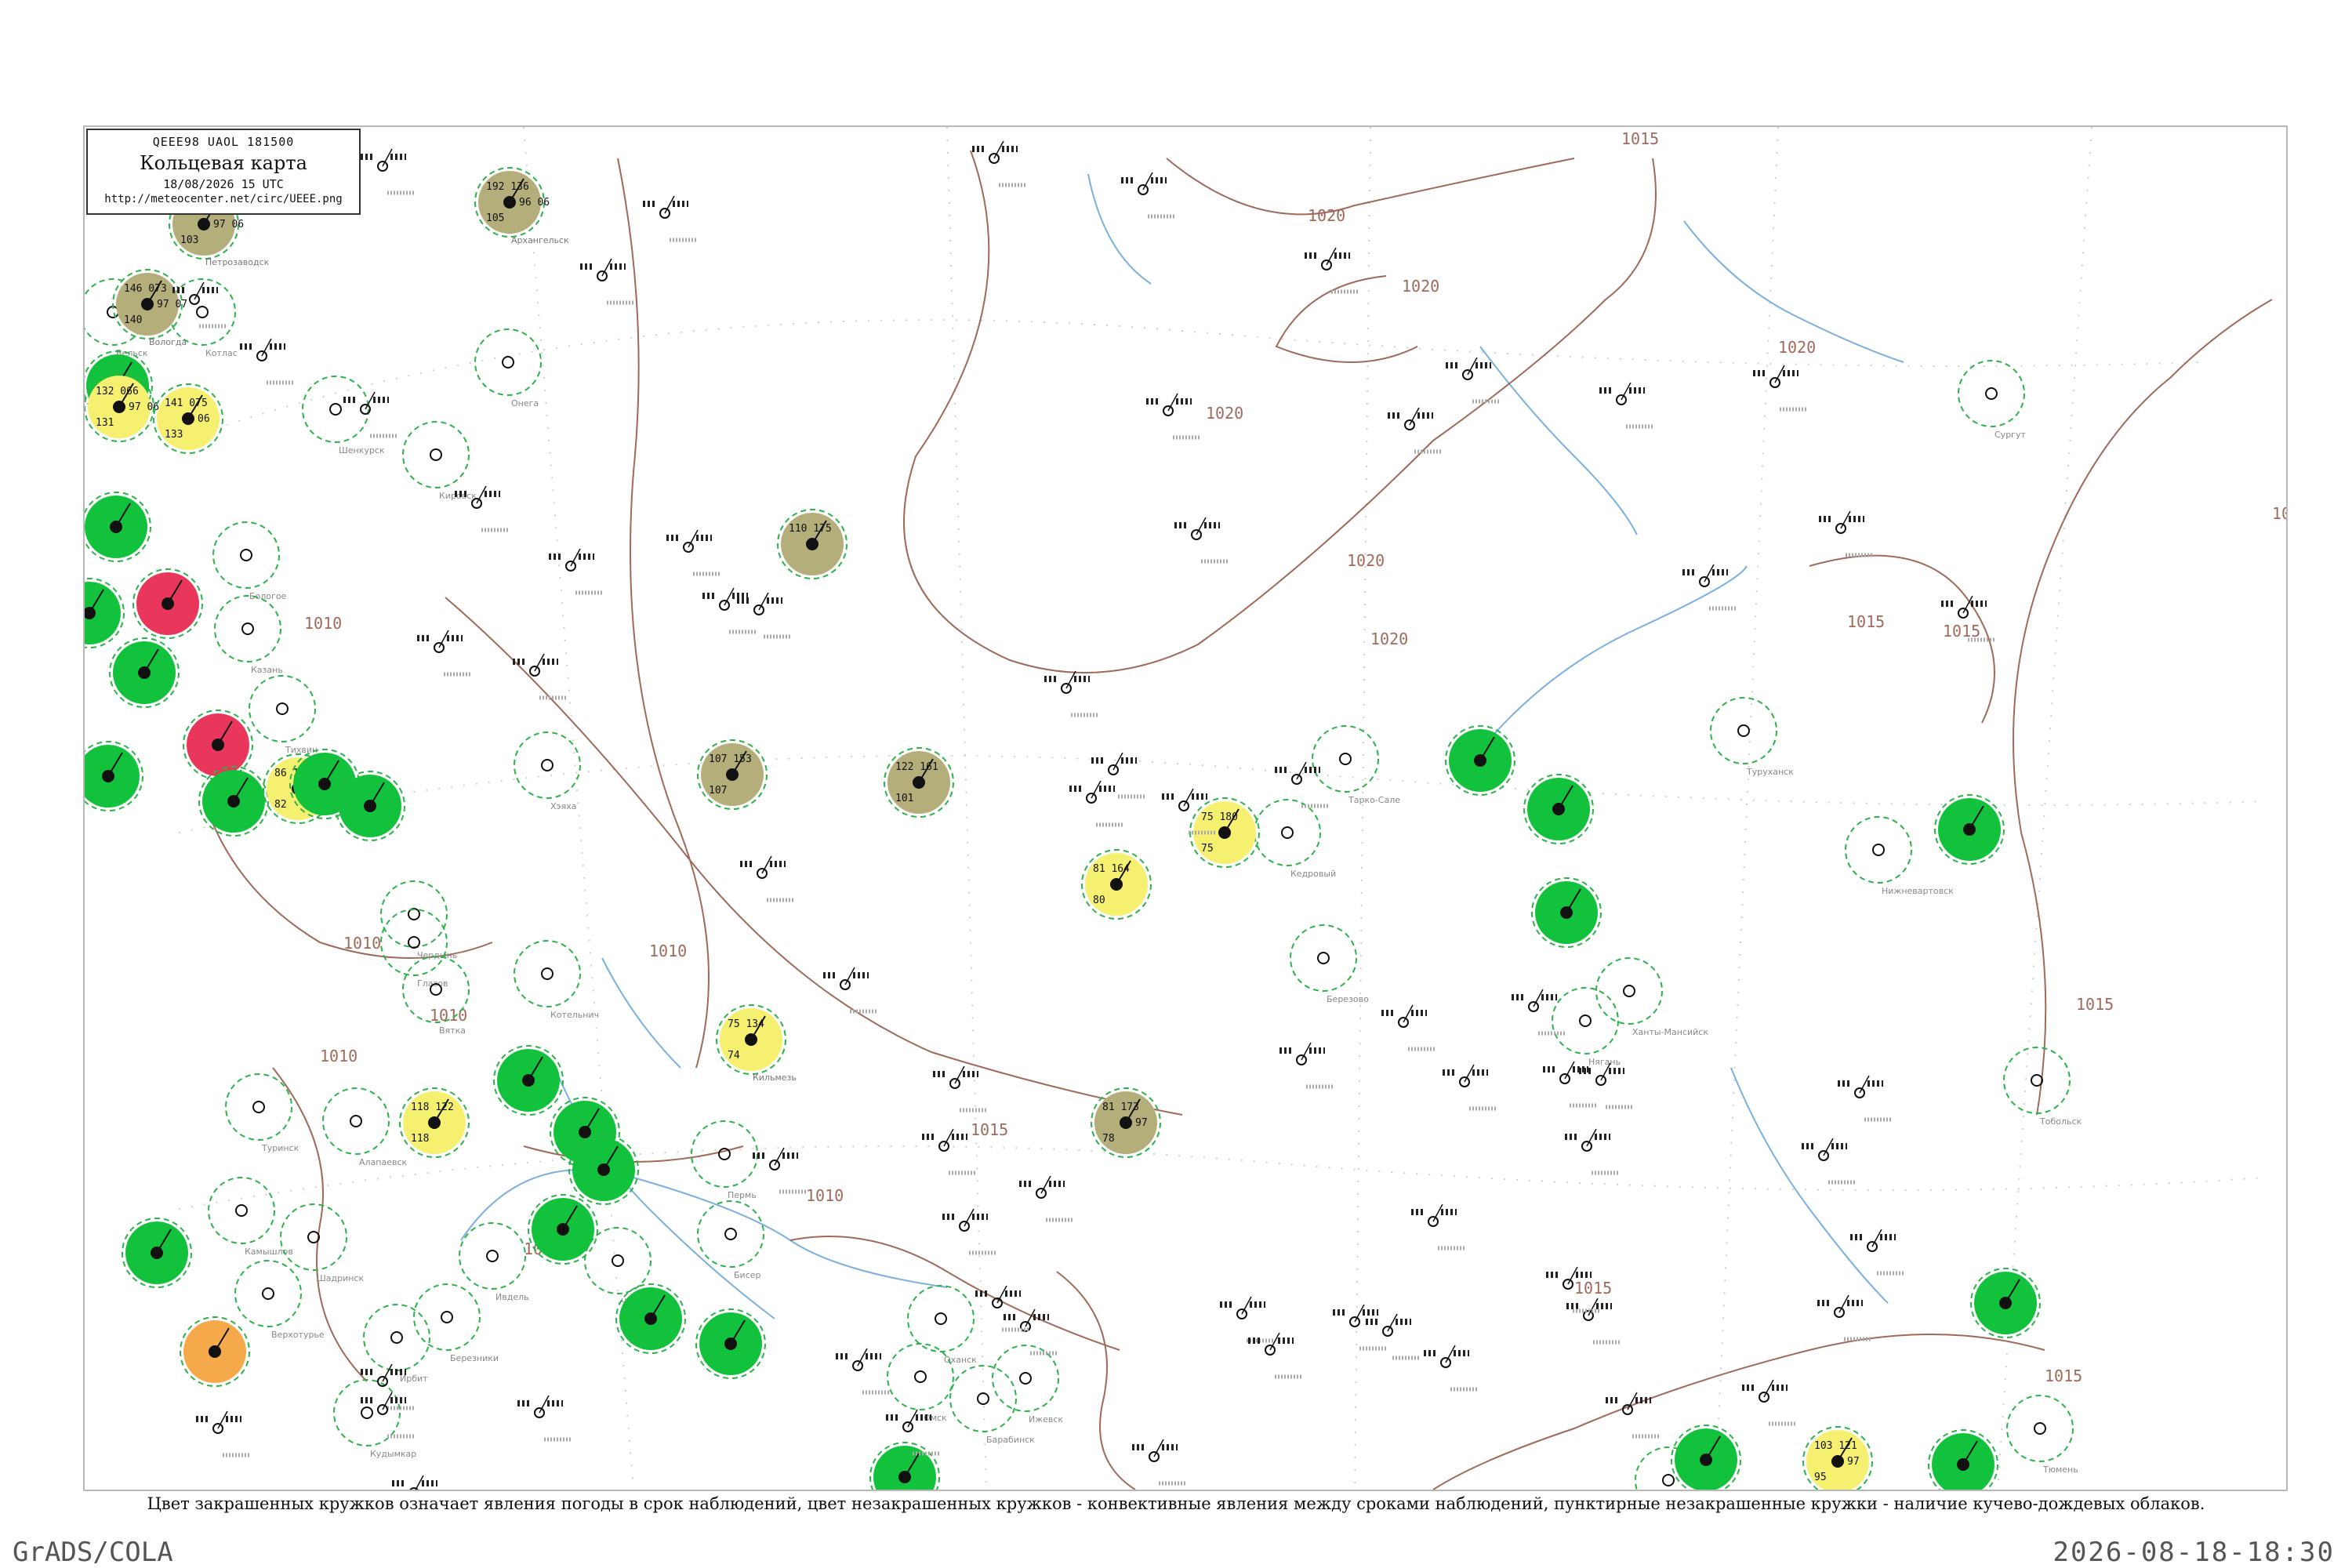 The image size is (2352, 1568). What do you see at coordinates (1348, 999) in the screenshot?
I see `station-name: Березово` at bounding box center [1348, 999].